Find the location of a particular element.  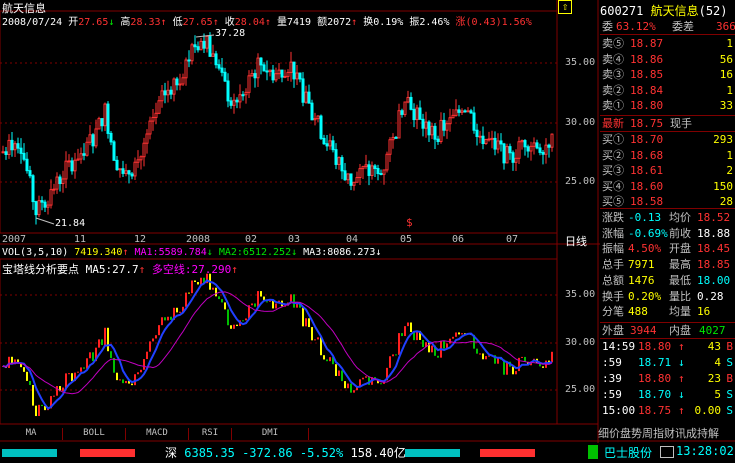

index-ticker: 深 6385.35 -372.86 -5.52% 158.40亿 is located at coordinates (285, 452).